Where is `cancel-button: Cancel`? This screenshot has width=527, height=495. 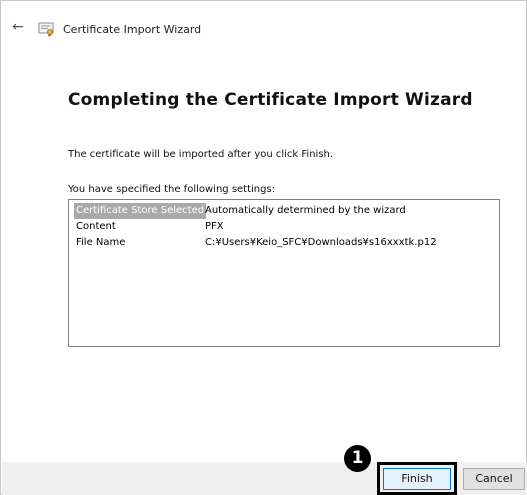 cancel-button: Cancel is located at coordinates (494, 479).